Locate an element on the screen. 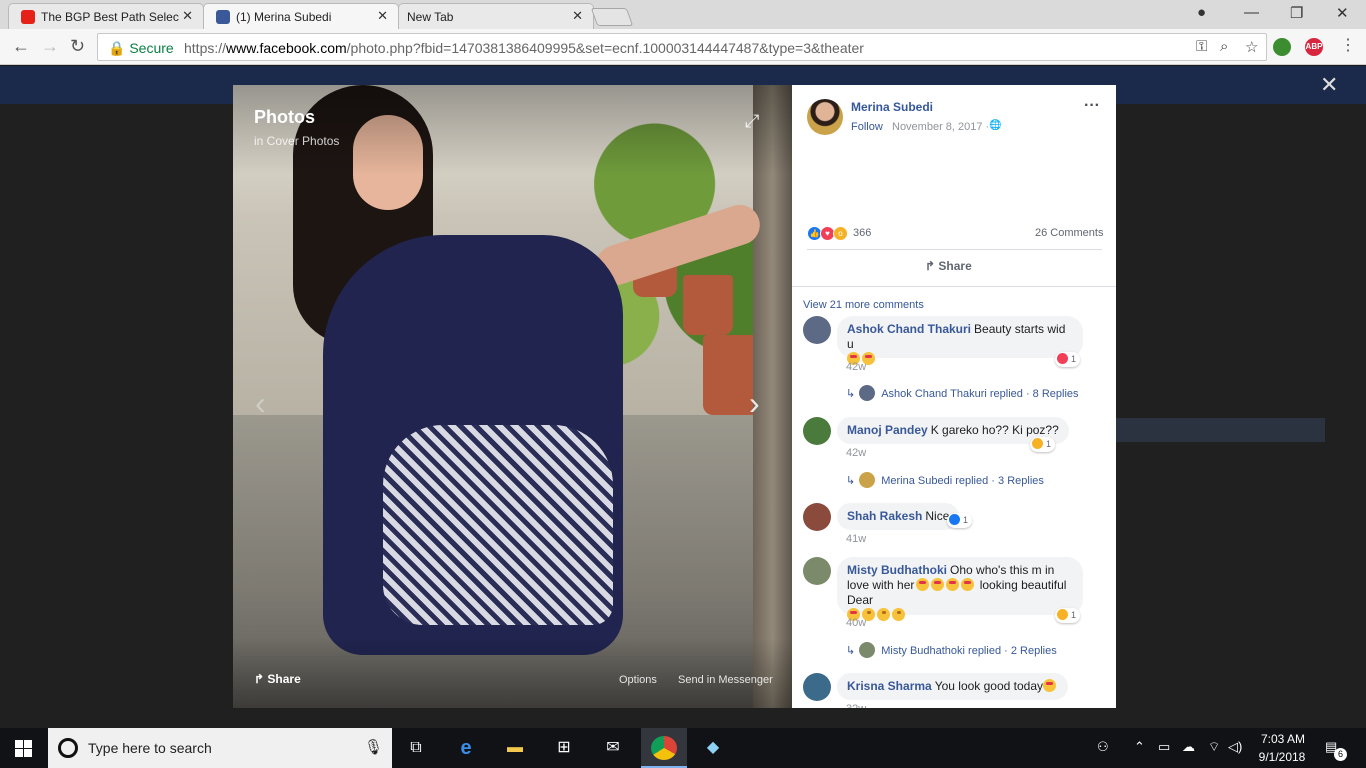 This screenshot has height=768, width=1366. comment-count: 26 Comments is located at coordinates (1069, 233).